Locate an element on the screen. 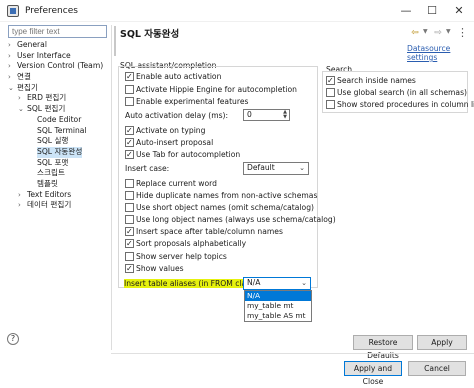 This screenshot has width=474, height=388. panel-splitter is located at coordinates (111, 187).